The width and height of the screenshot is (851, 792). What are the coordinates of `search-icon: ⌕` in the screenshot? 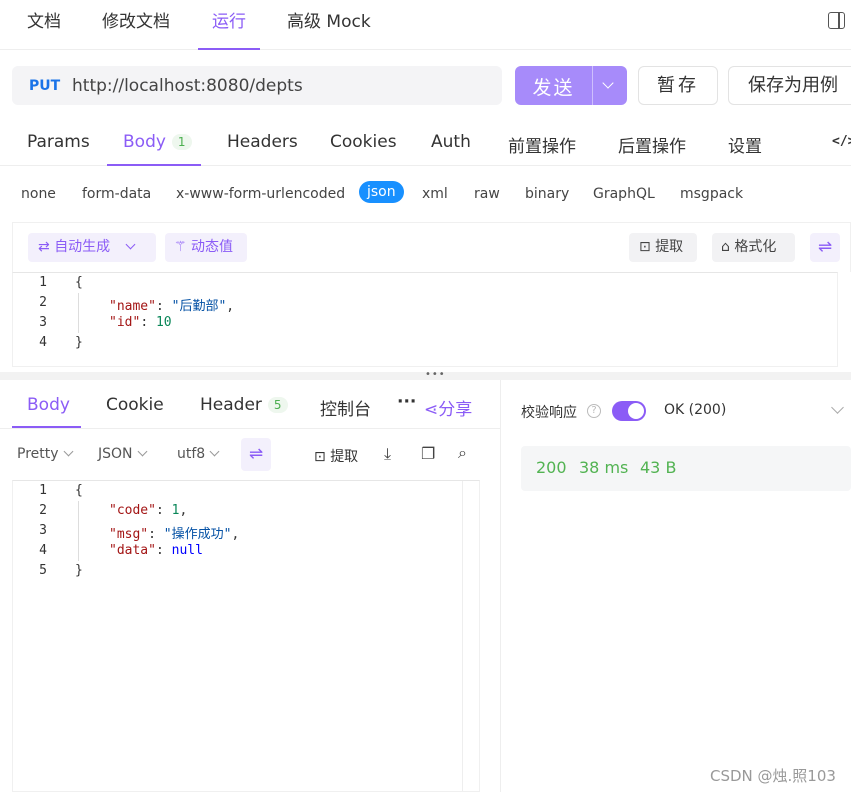 It's located at (462, 453).